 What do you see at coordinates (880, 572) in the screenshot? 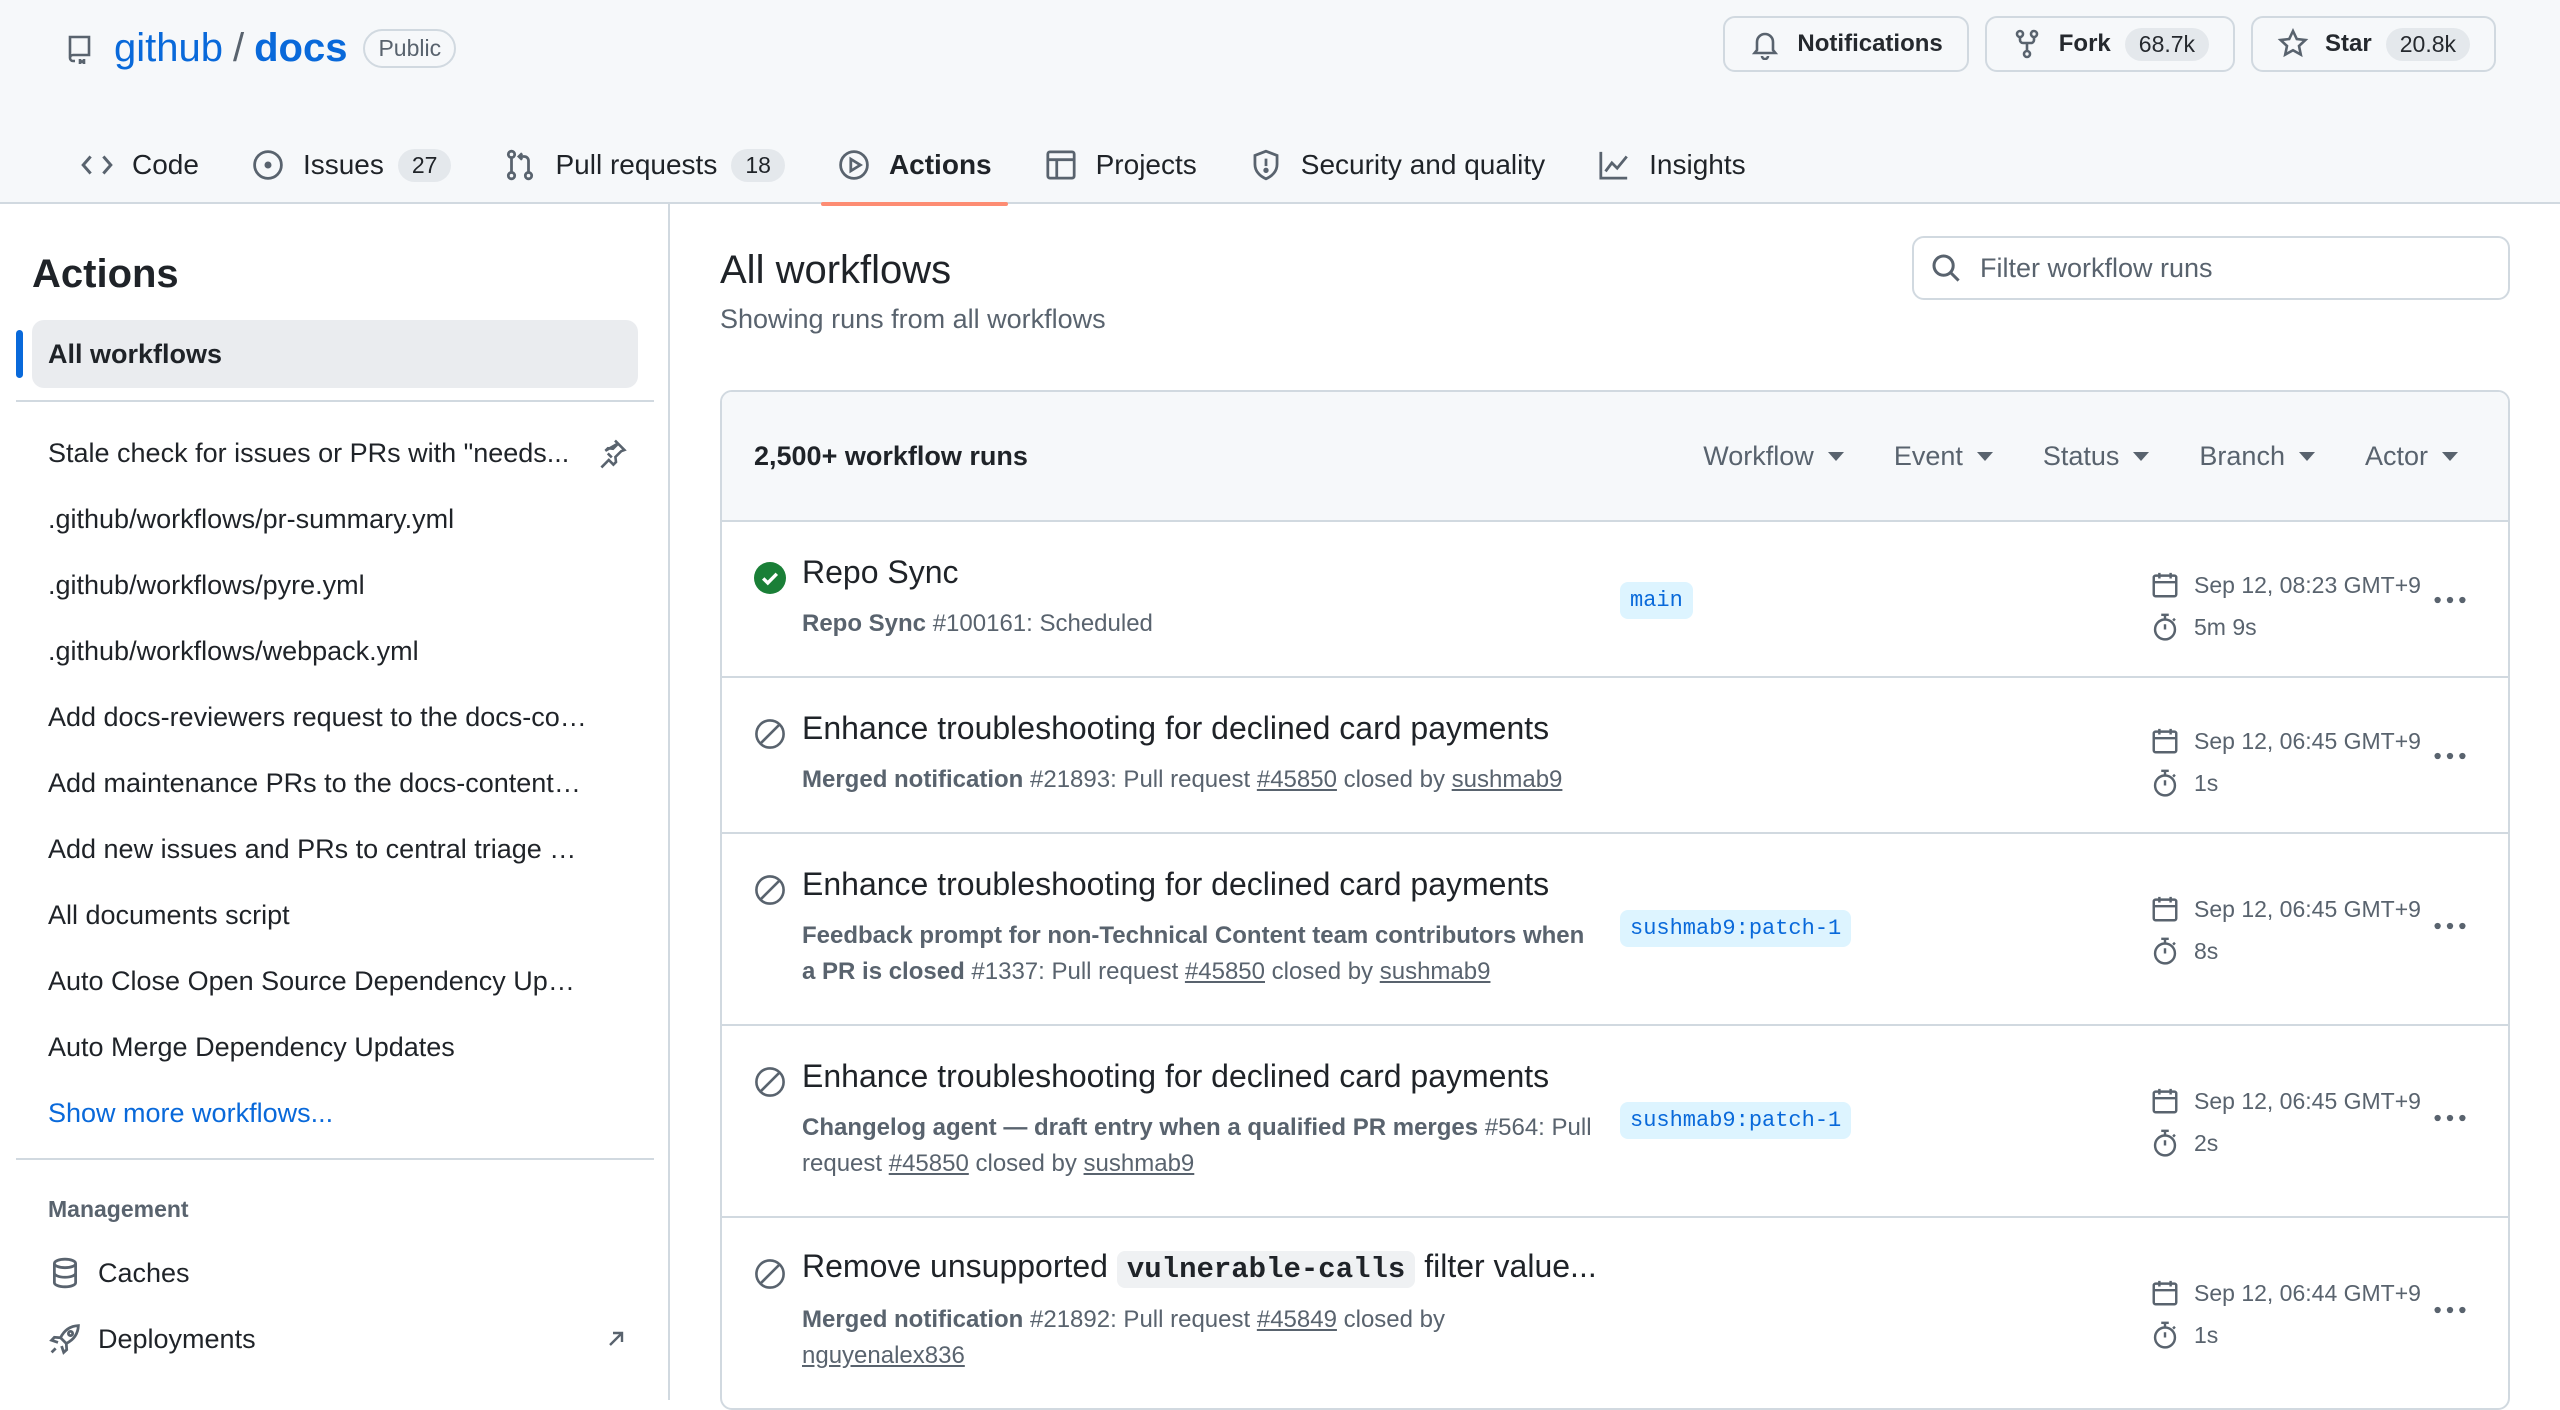
I see `run-title-link: Repo Sync` at bounding box center [880, 572].